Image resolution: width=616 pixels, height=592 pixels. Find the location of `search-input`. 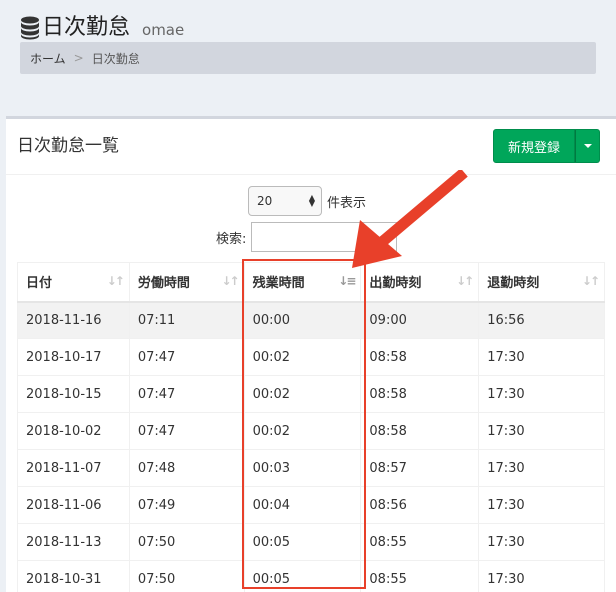

search-input is located at coordinates (324, 237).